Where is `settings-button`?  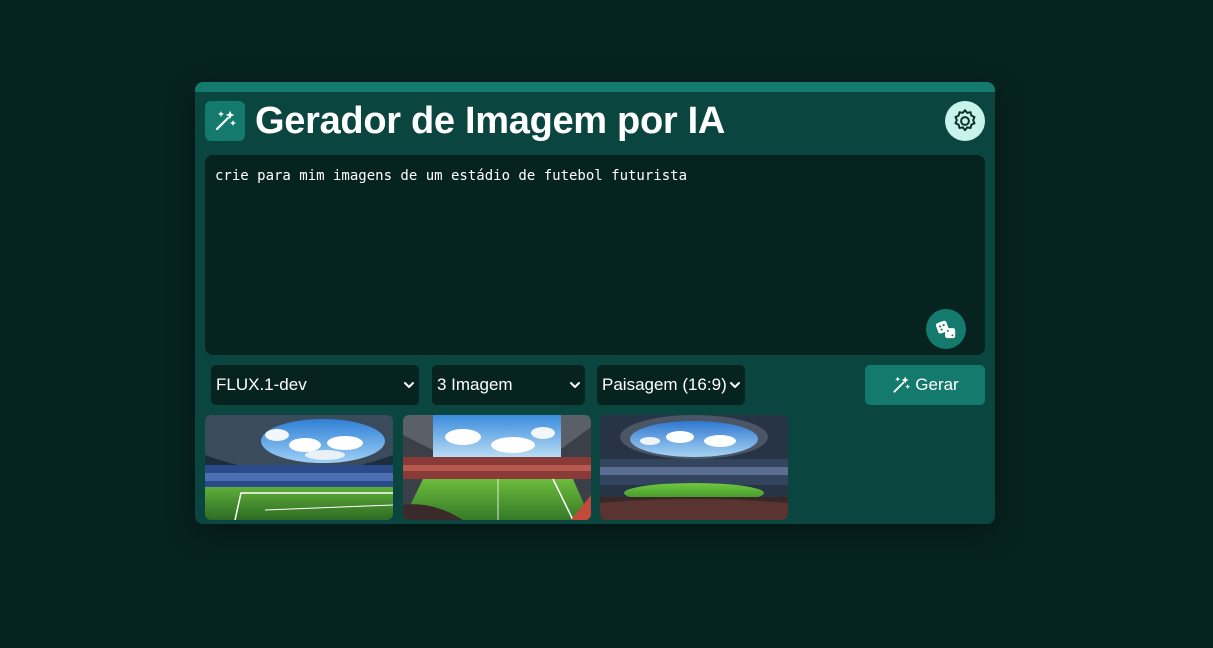
settings-button is located at coordinates (965, 121).